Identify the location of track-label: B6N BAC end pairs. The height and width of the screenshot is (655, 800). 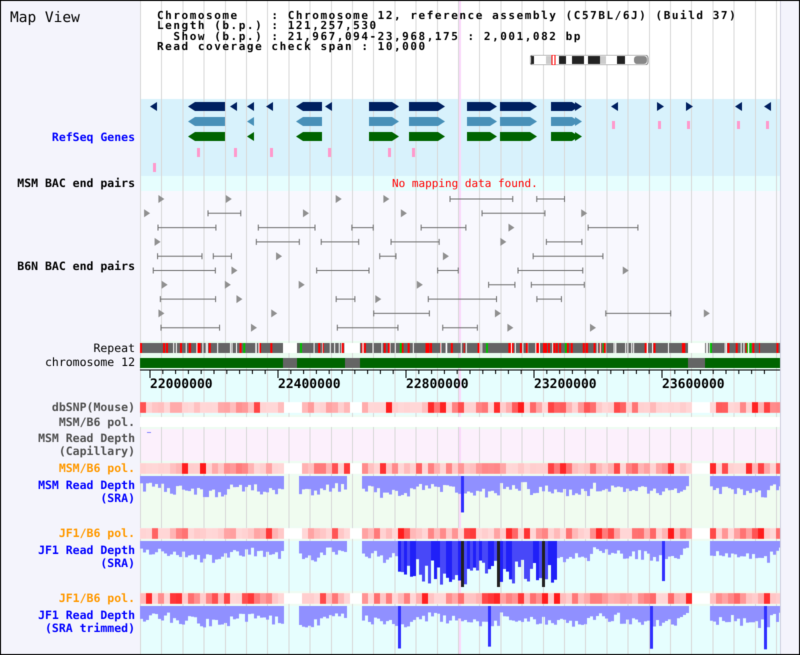
(76, 266).